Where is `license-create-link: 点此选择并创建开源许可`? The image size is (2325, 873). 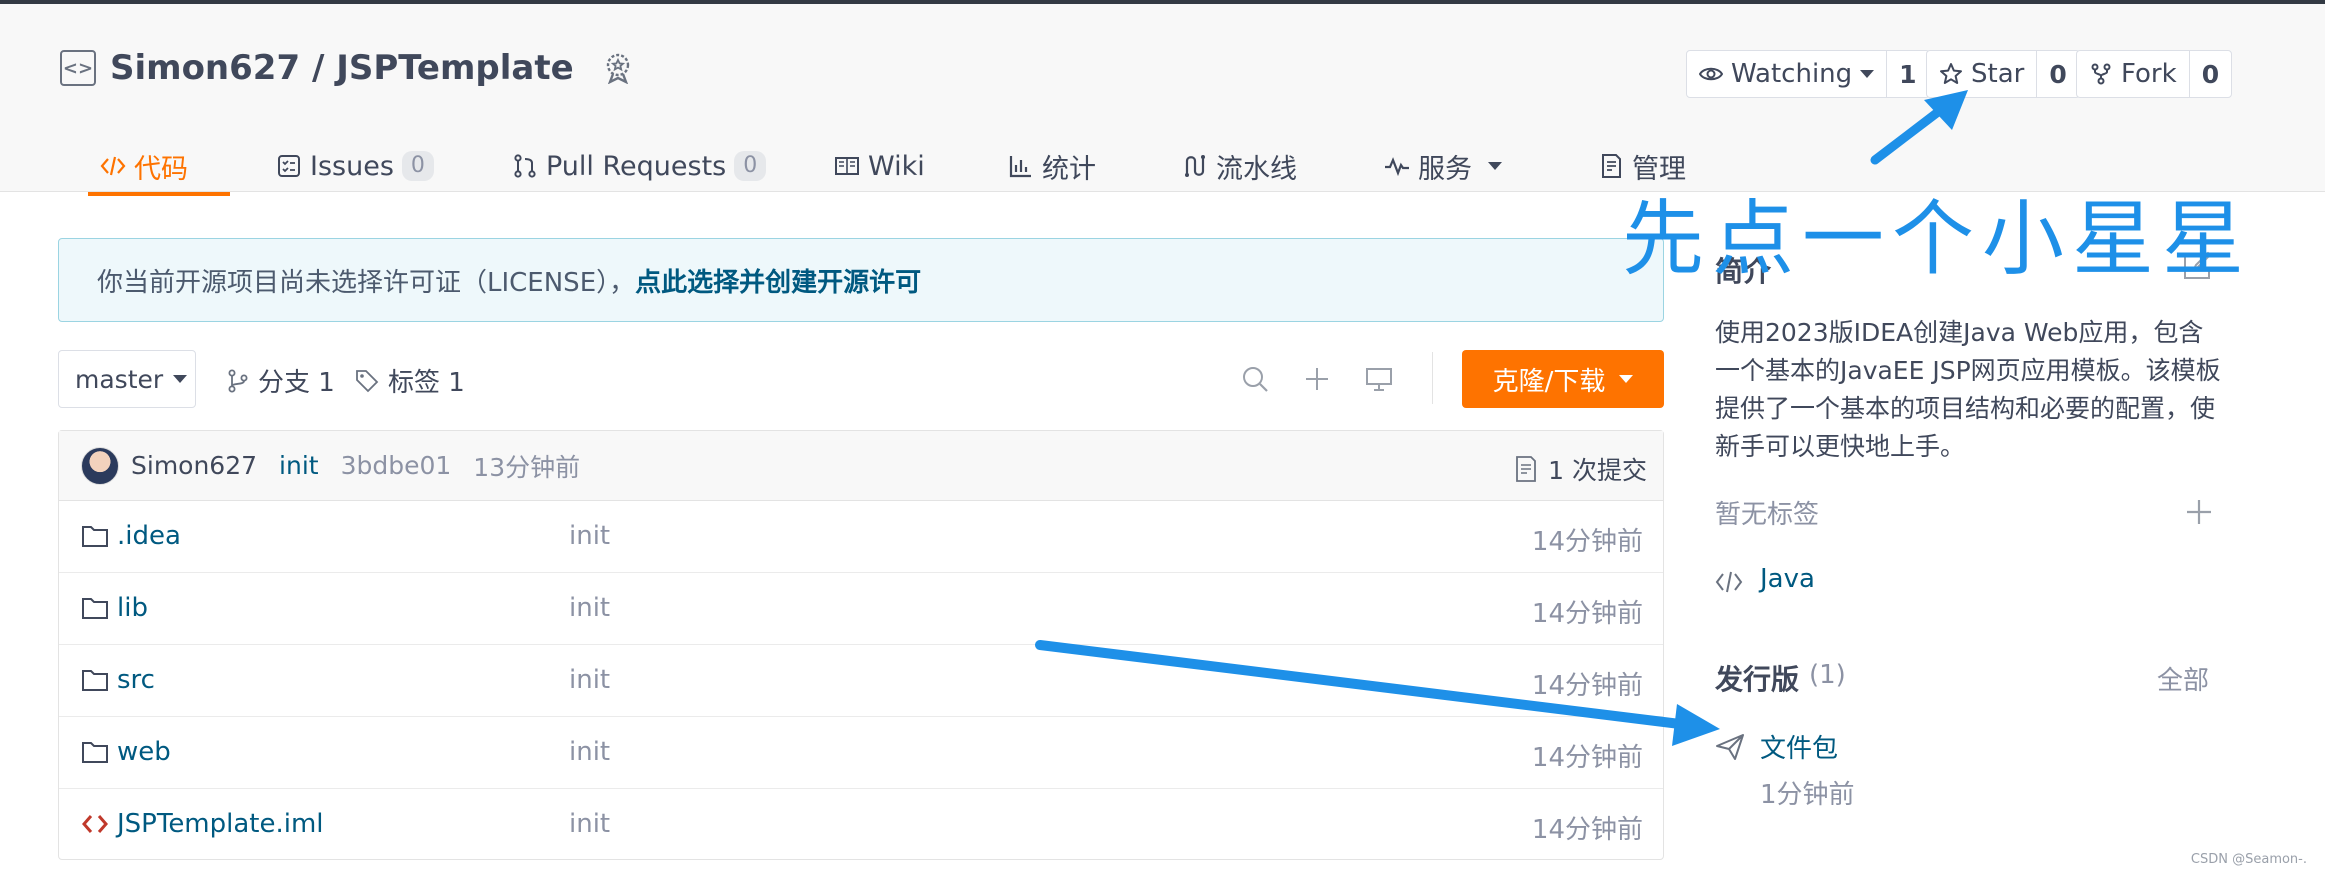
license-create-link: 点此选择并创建开源许可 is located at coordinates (778, 280).